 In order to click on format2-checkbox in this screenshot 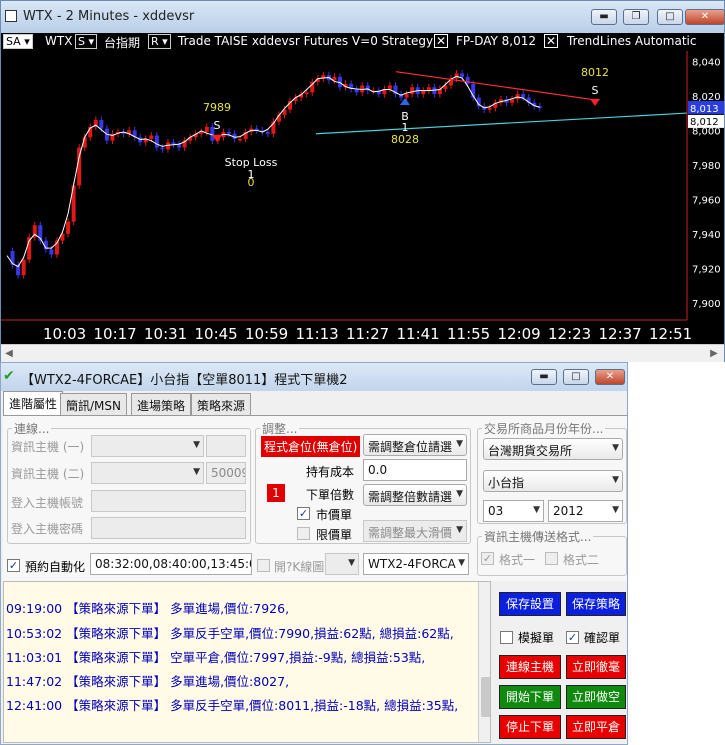, I will do `click(551, 558)`.